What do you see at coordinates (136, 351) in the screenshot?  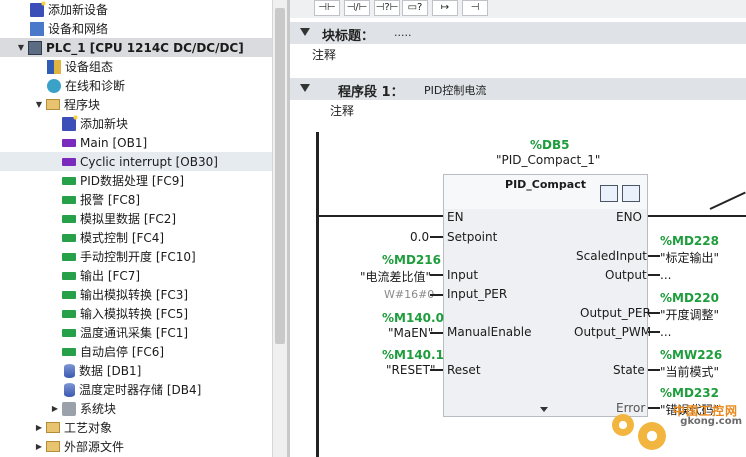 I see `tree-item-fc6: 自动启停 [FC6]` at bounding box center [136, 351].